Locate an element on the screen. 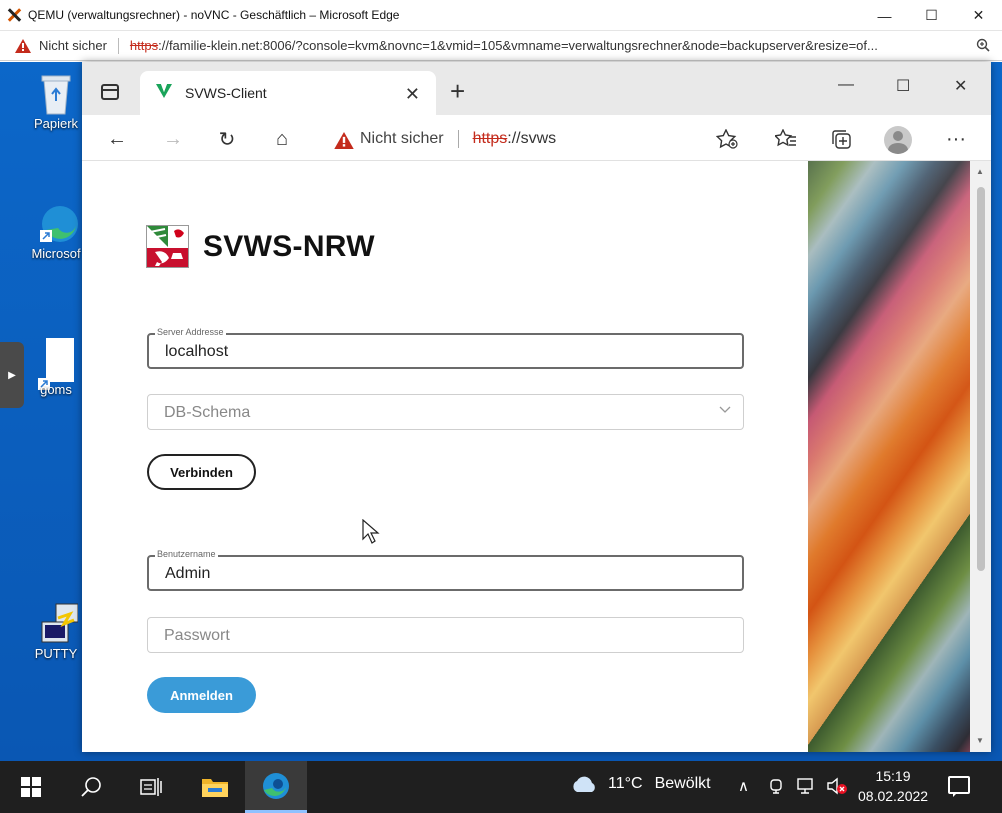  desktop-icon-putty: PUTTY is located at coordinates (56, 631).